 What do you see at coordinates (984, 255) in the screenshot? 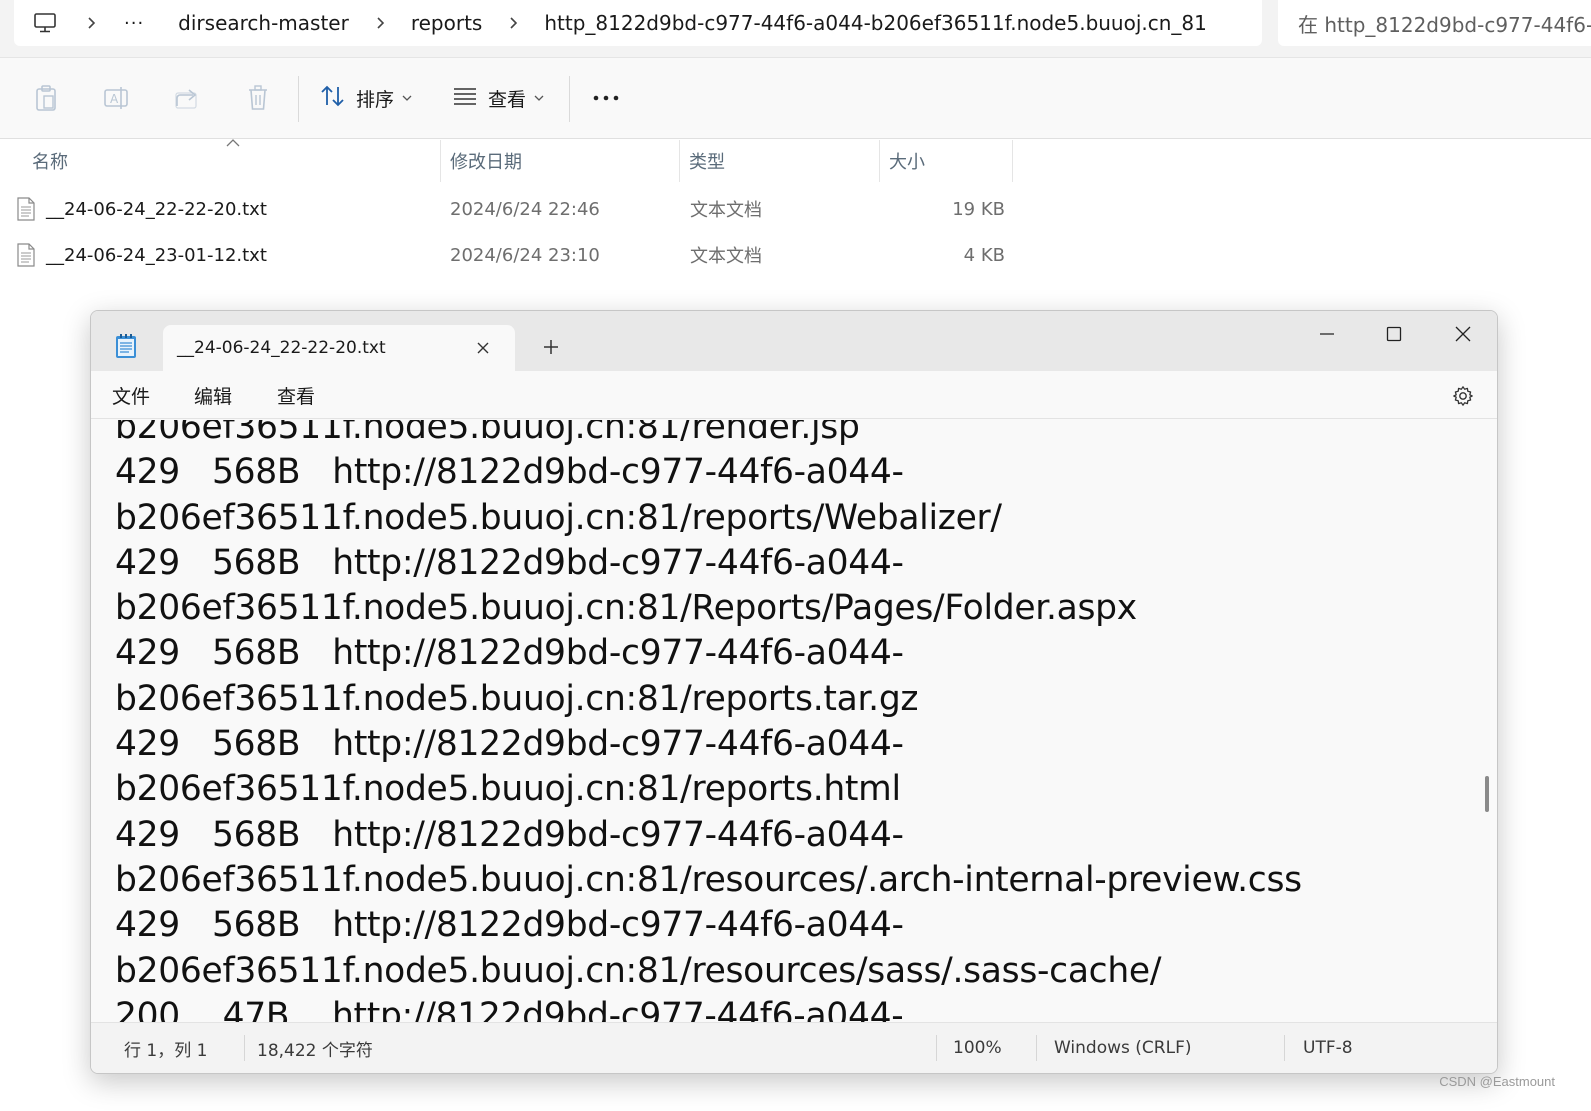
I see `file-size: 4 KB` at bounding box center [984, 255].